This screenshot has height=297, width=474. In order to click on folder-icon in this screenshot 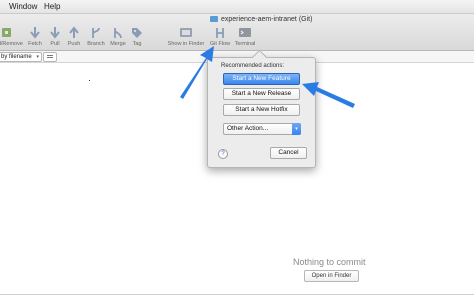, I will do `click(214, 19)`.